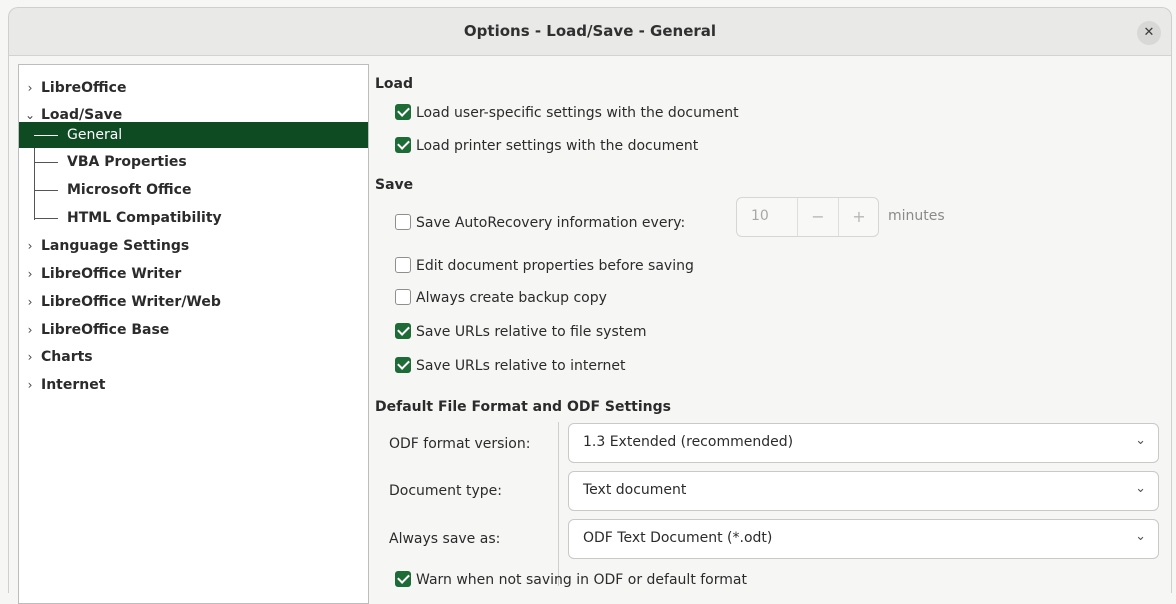 The image size is (1176, 604). I want to click on autorecovery-minutes-stepper: 10 − +, so click(807, 217).